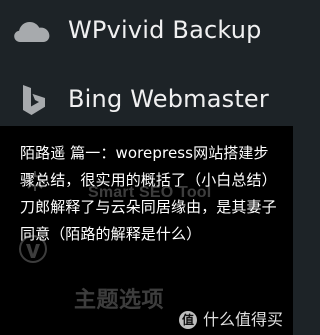 Image resolution: width=320 pixels, height=335 pixels. What do you see at coordinates (32, 32) in the screenshot?
I see `cloud-icon` at bounding box center [32, 32].